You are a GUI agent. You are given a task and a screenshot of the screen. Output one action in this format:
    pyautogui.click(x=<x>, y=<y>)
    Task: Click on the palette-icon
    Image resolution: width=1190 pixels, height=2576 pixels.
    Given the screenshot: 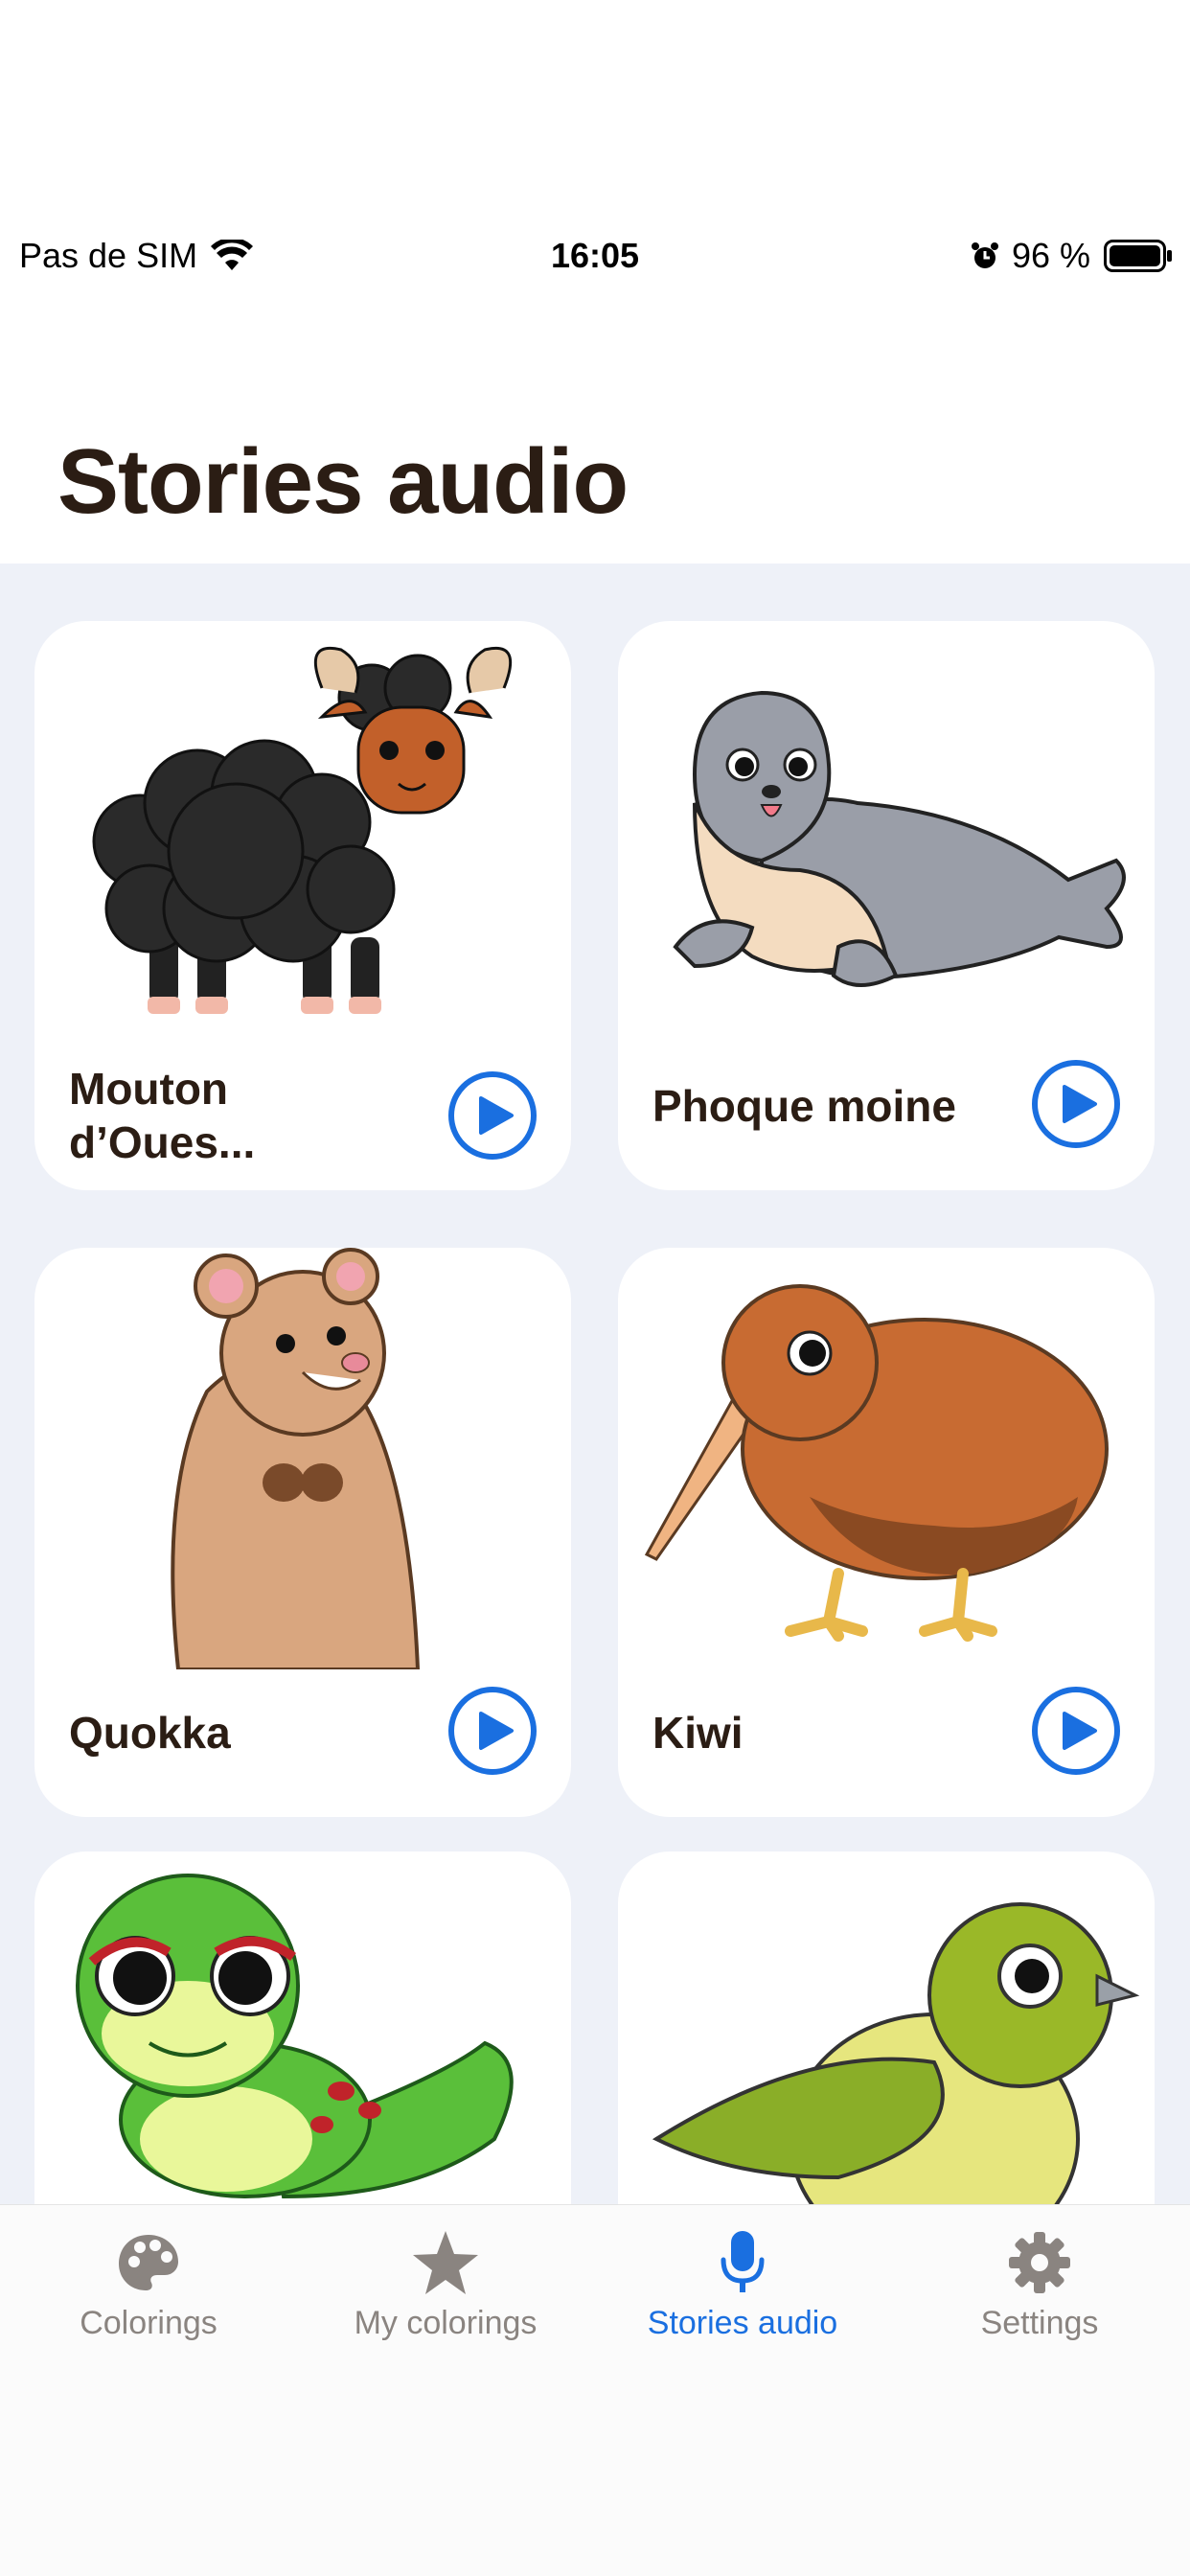 What is the action you would take?
    pyautogui.click(x=148, y=2262)
    